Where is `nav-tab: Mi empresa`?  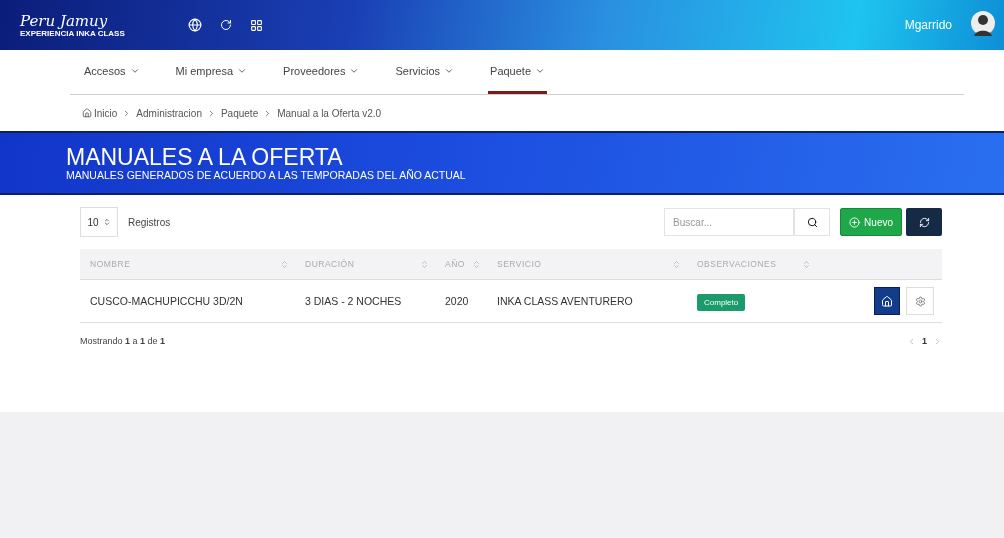
nav-tab: Mi empresa is located at coordinates (211, 72).